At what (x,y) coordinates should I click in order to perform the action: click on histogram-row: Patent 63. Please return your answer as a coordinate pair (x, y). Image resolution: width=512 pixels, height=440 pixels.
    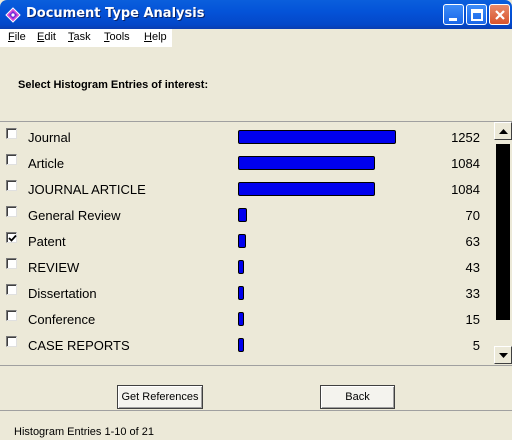
    Looking at the image, I should click on (247, 243).